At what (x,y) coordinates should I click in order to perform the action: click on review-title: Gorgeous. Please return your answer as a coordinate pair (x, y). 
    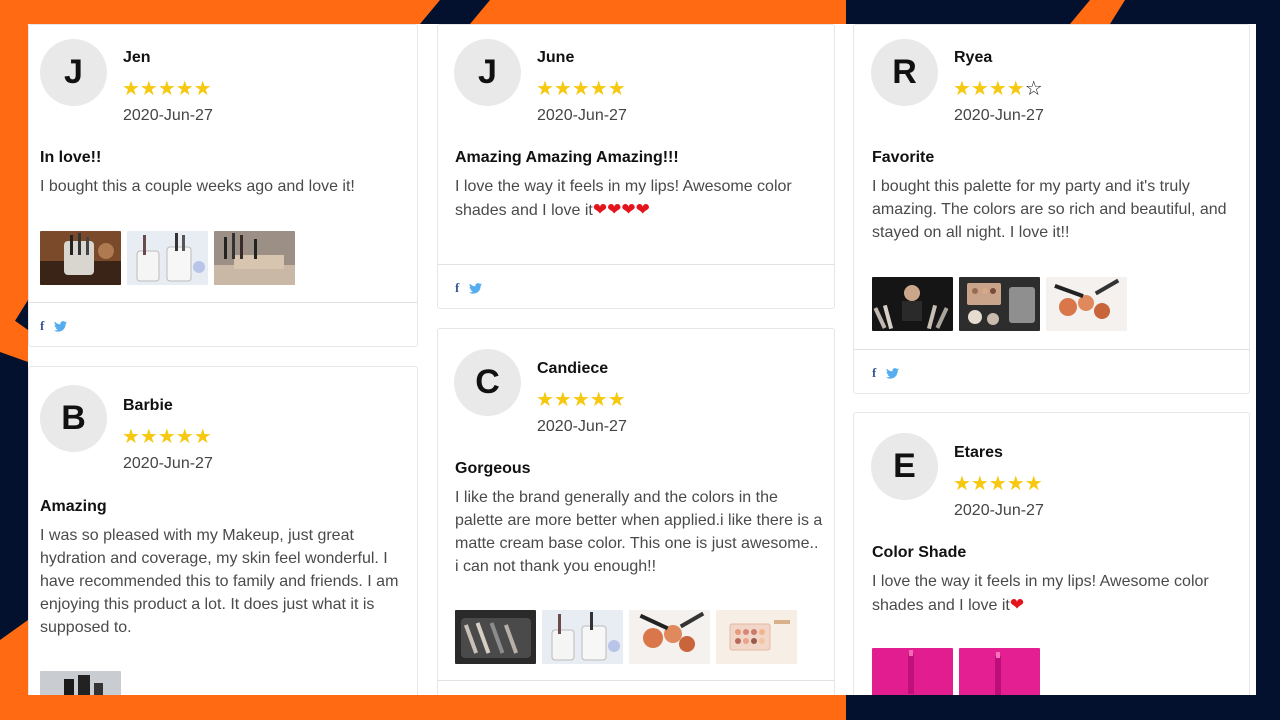
    Looking at the image, I should click on (493, 468).